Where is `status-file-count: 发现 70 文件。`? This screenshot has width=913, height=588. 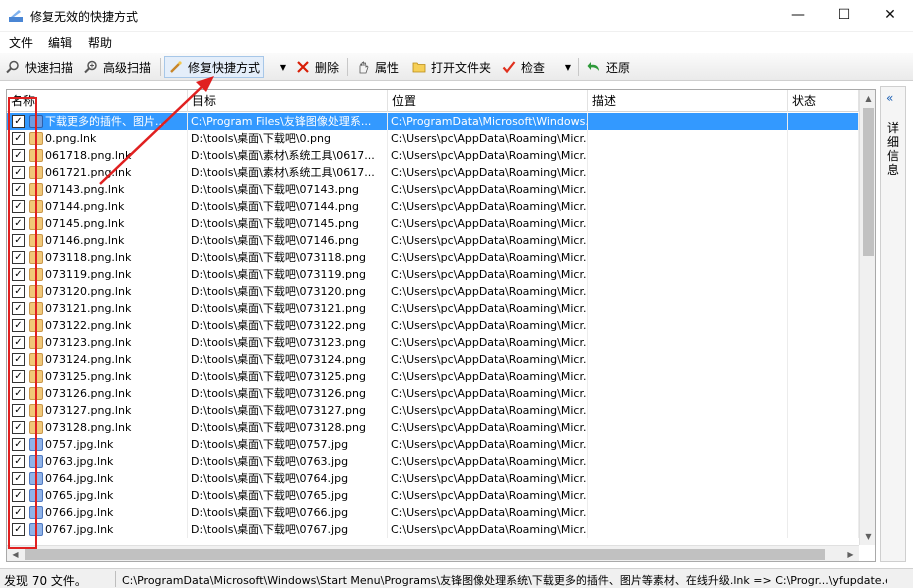
status-file-count: 发现 70 文件。 is located at coordinates (45, 581).